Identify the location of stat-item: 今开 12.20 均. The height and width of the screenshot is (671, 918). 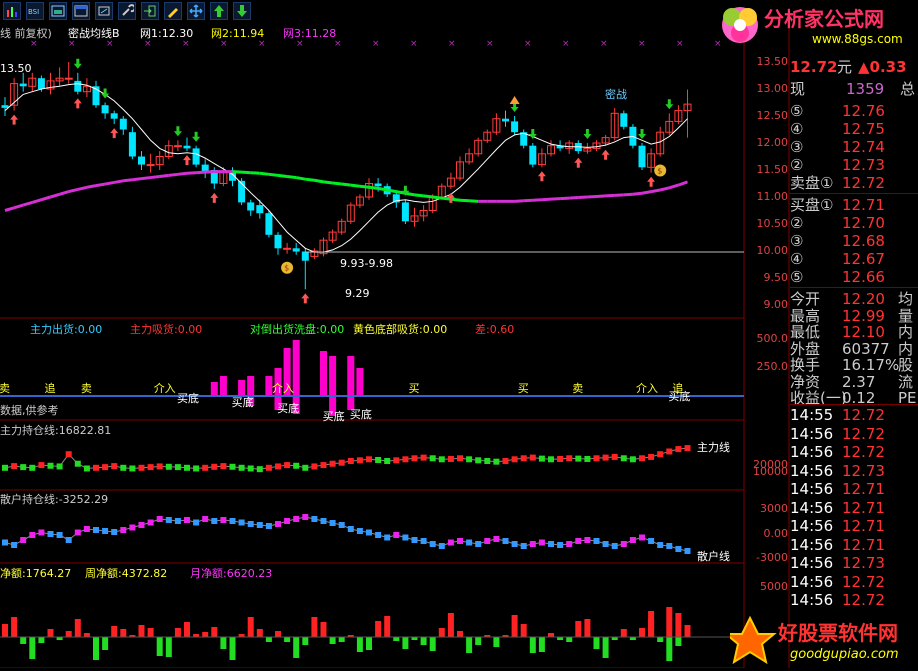
(854, 299).